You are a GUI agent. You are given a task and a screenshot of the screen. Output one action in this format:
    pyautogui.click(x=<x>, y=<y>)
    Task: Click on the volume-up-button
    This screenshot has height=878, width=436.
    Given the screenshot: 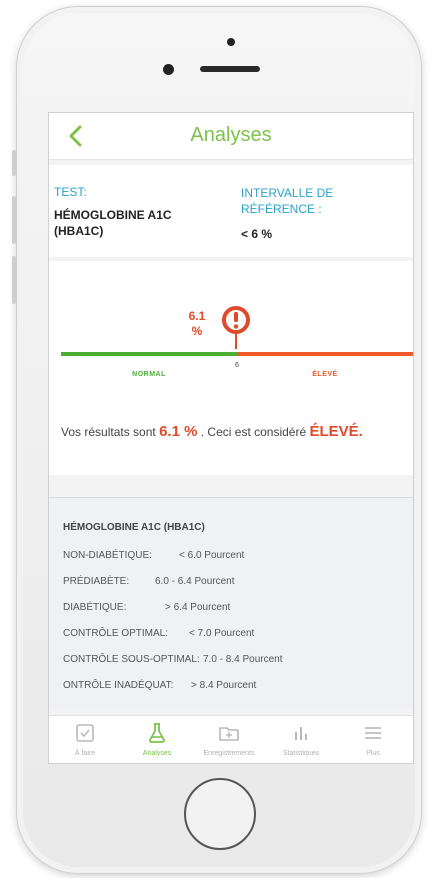 What is the action you would take?
    pyautogui.click(x=14, y=220)
    